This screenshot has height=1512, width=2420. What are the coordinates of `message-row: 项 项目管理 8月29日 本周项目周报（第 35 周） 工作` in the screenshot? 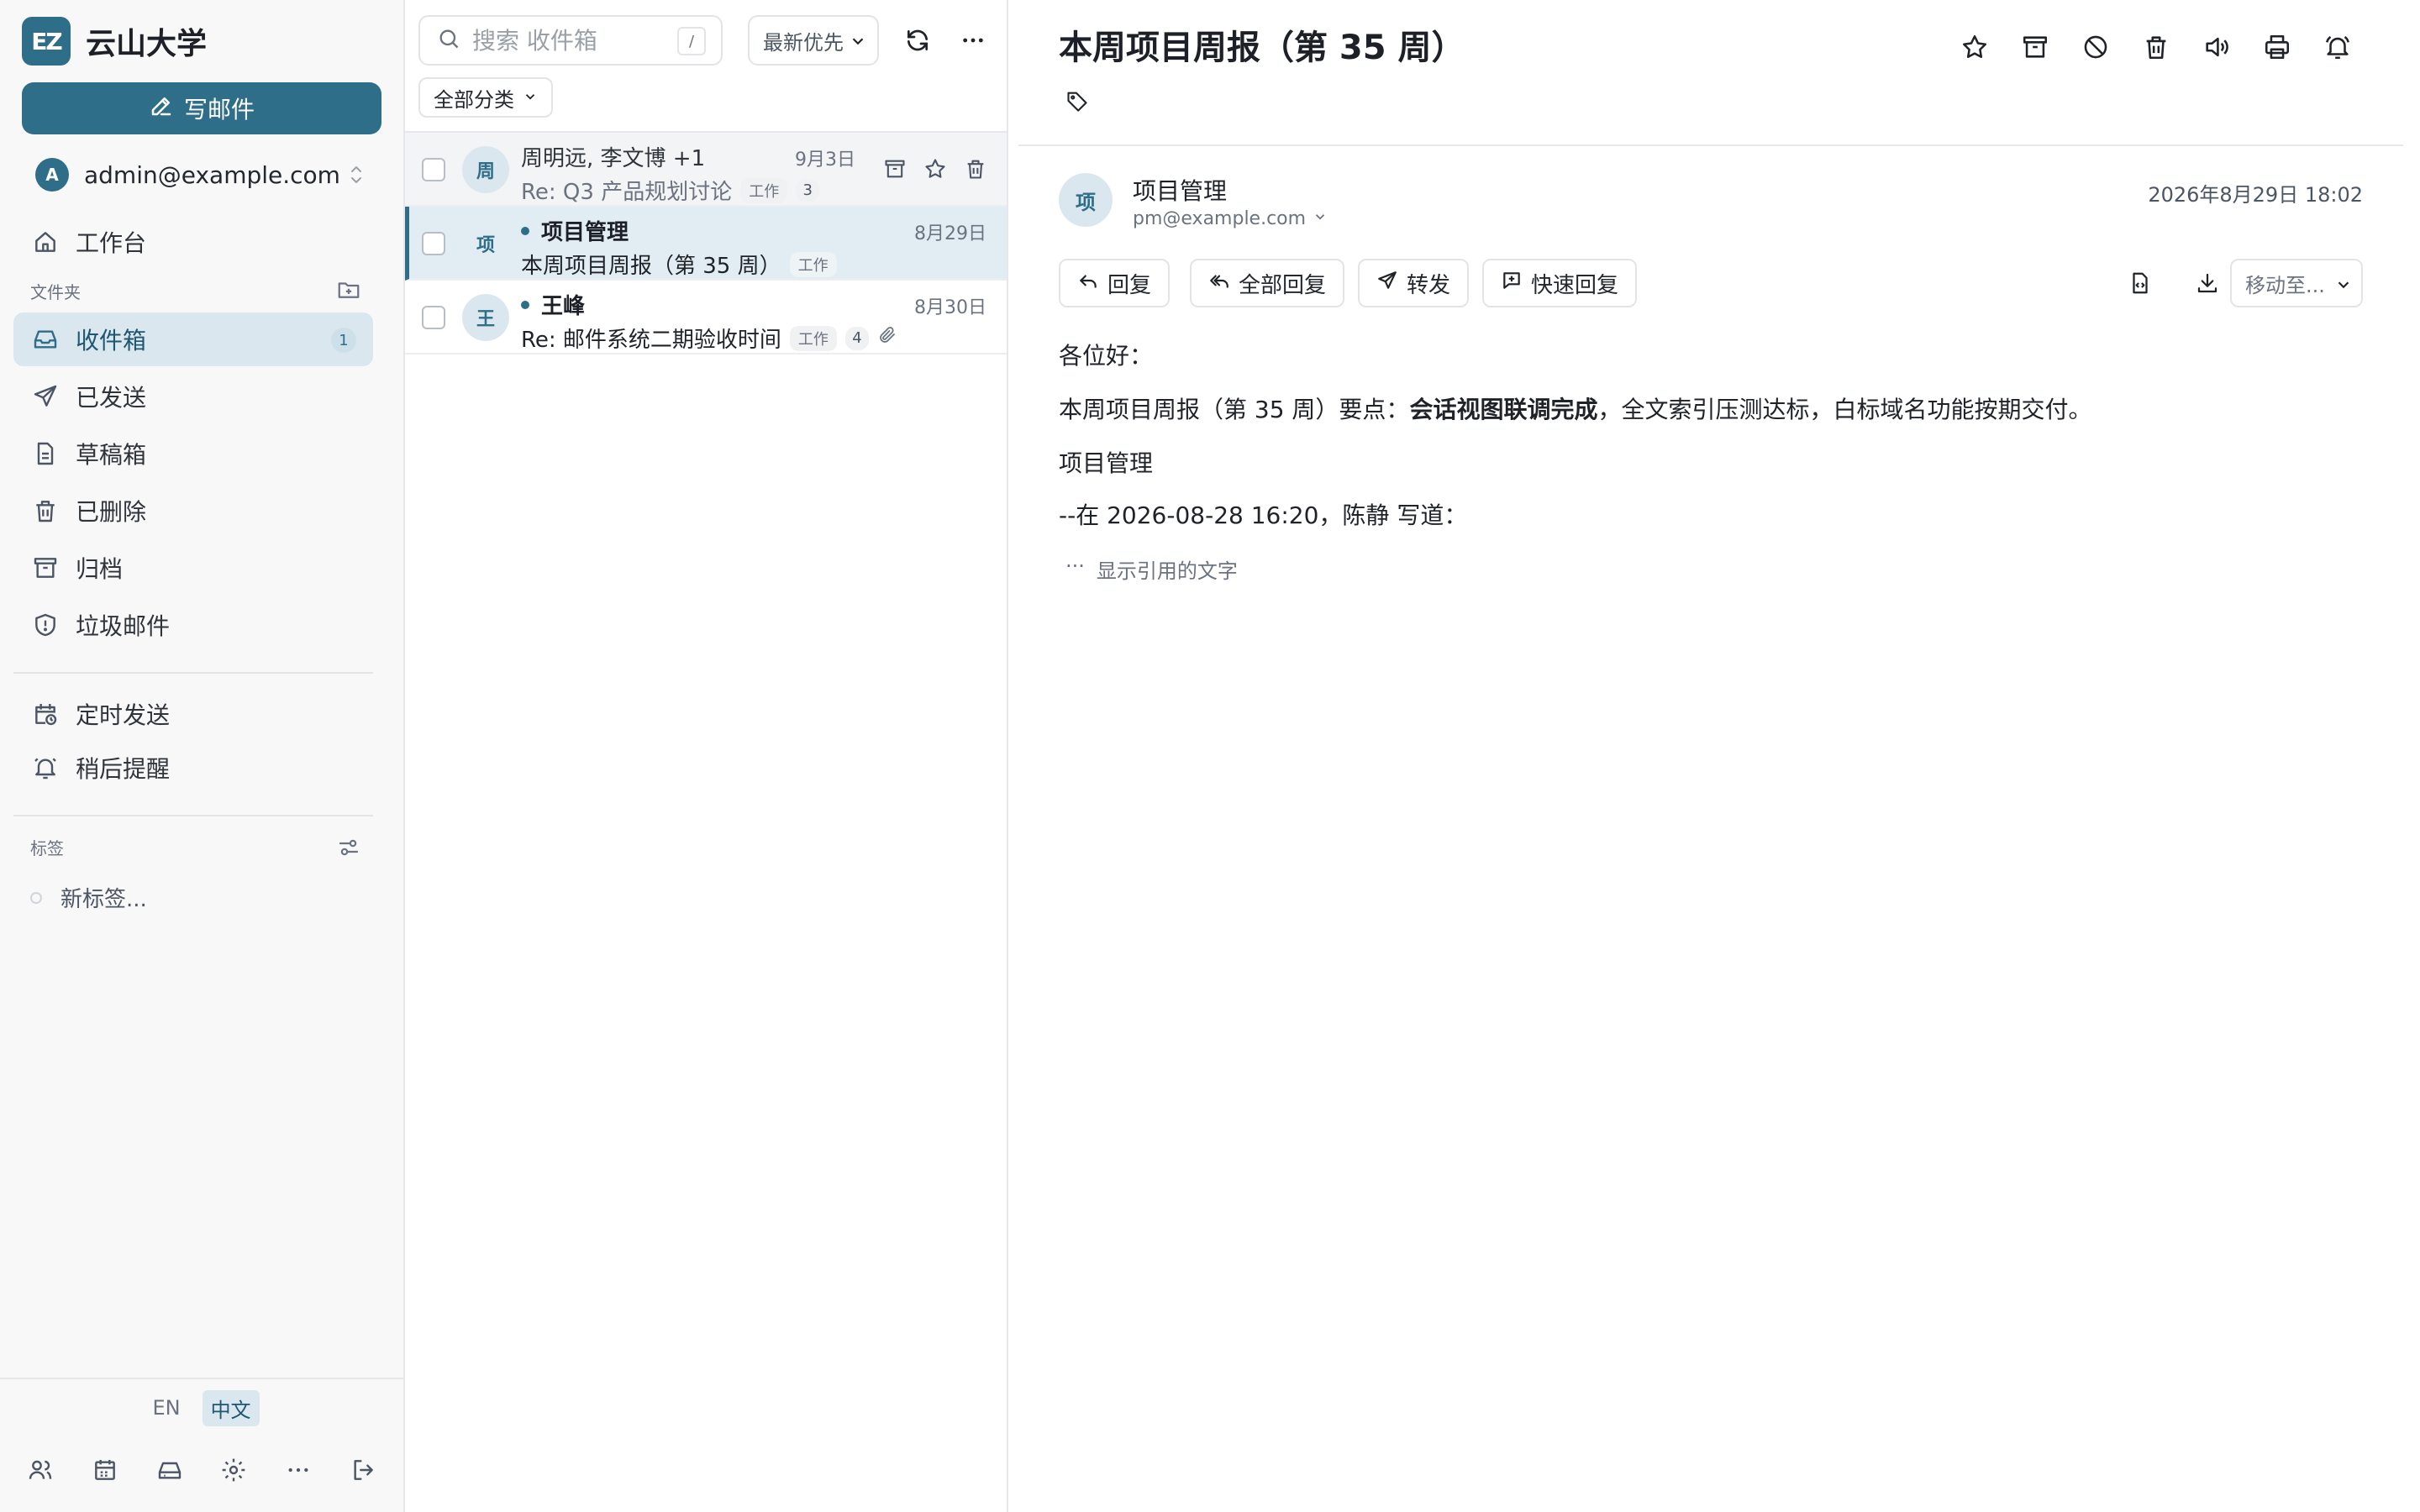 It's located at (706, 244).